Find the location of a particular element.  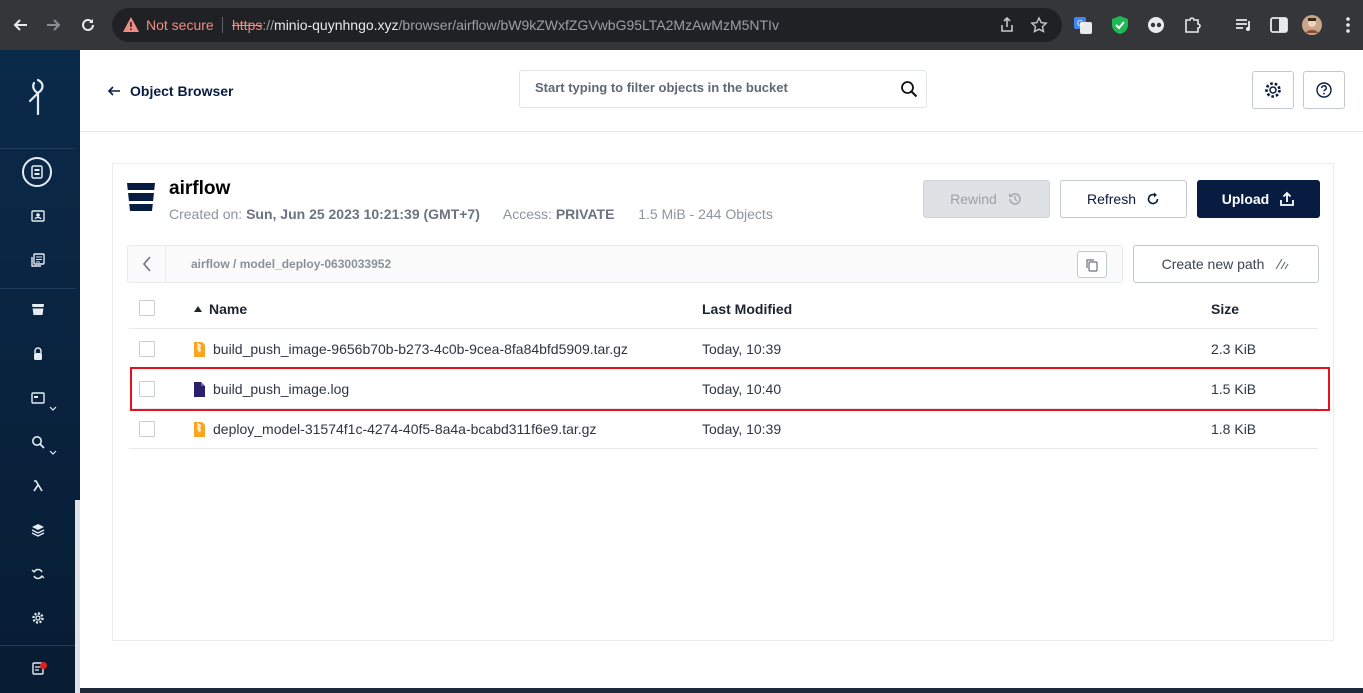

upload-label: Upload is located at coordinates (1245, 199).